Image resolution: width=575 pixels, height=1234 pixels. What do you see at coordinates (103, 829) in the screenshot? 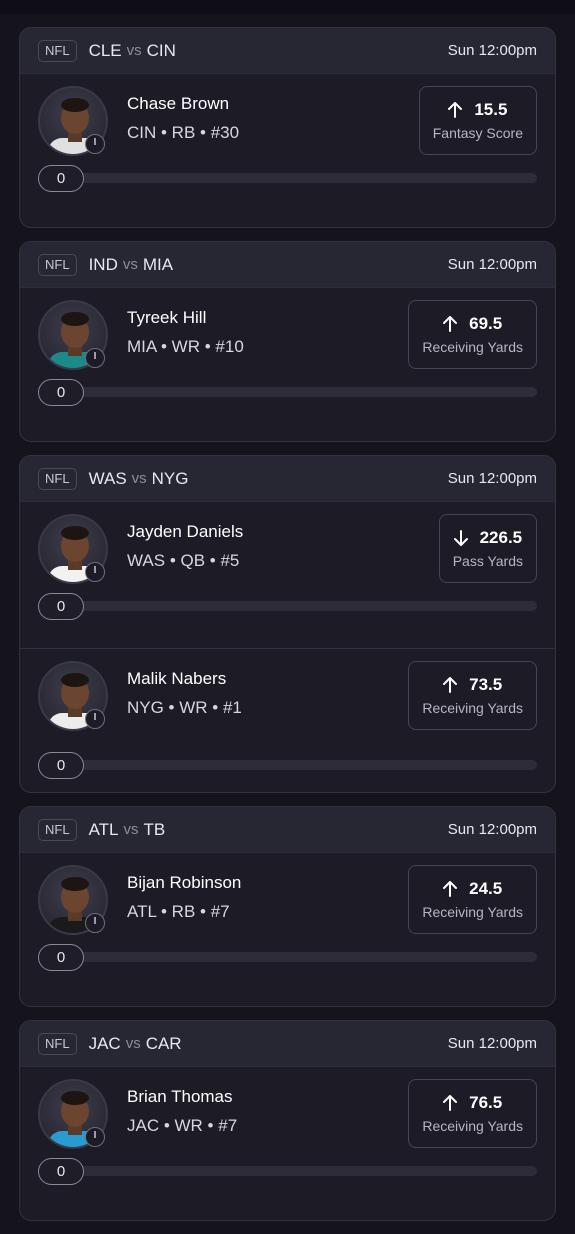
I see `home-team: ATL` at bounding box center [103, 829].